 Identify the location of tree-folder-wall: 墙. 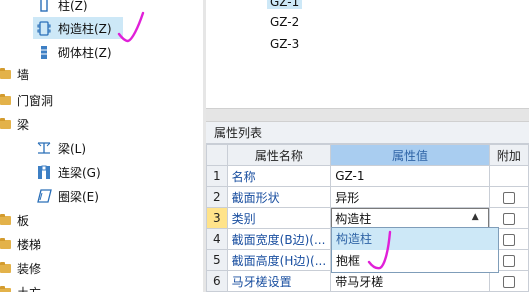
(14, 74).